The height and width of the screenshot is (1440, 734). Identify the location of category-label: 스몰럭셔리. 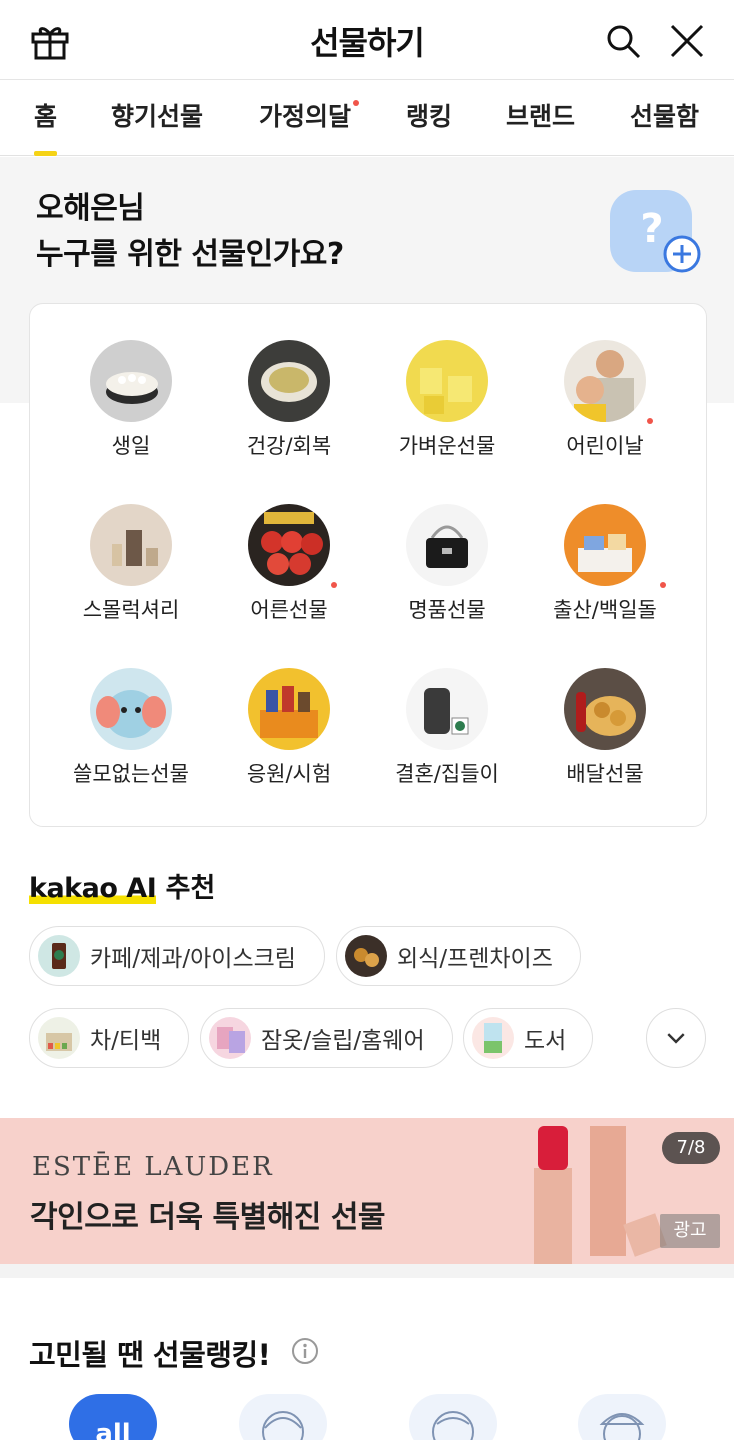
(131, 610).